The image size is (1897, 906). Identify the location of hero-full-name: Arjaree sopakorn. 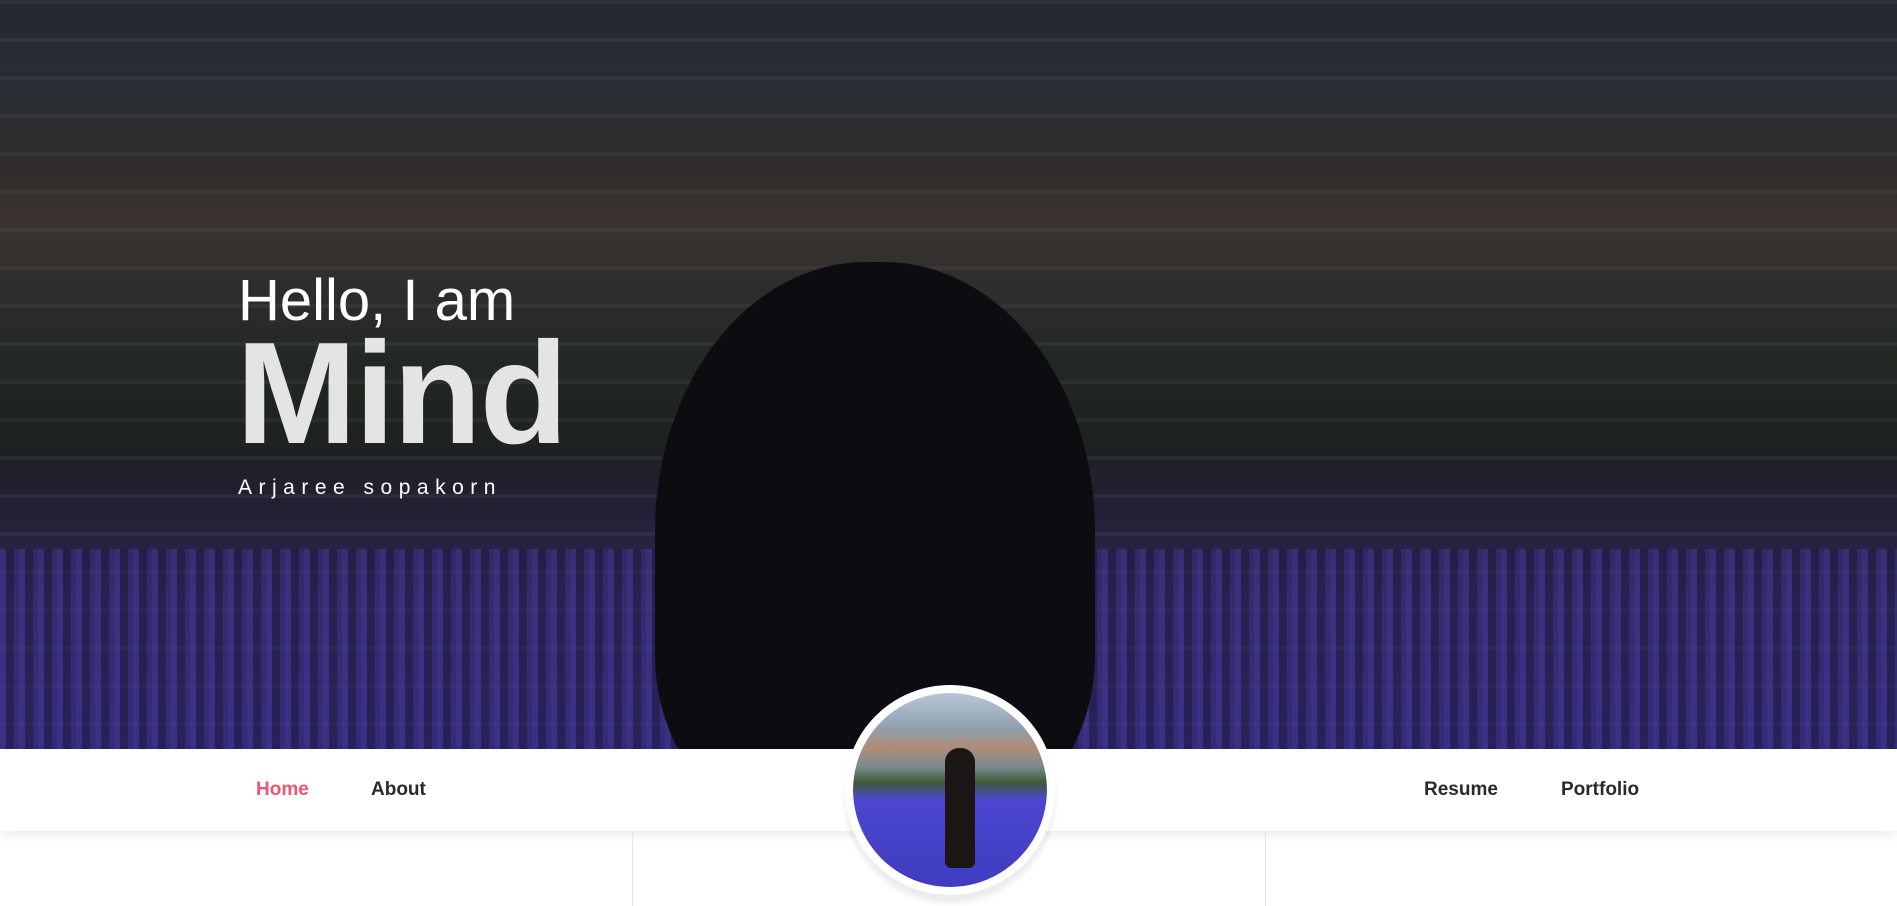
(370, 487).